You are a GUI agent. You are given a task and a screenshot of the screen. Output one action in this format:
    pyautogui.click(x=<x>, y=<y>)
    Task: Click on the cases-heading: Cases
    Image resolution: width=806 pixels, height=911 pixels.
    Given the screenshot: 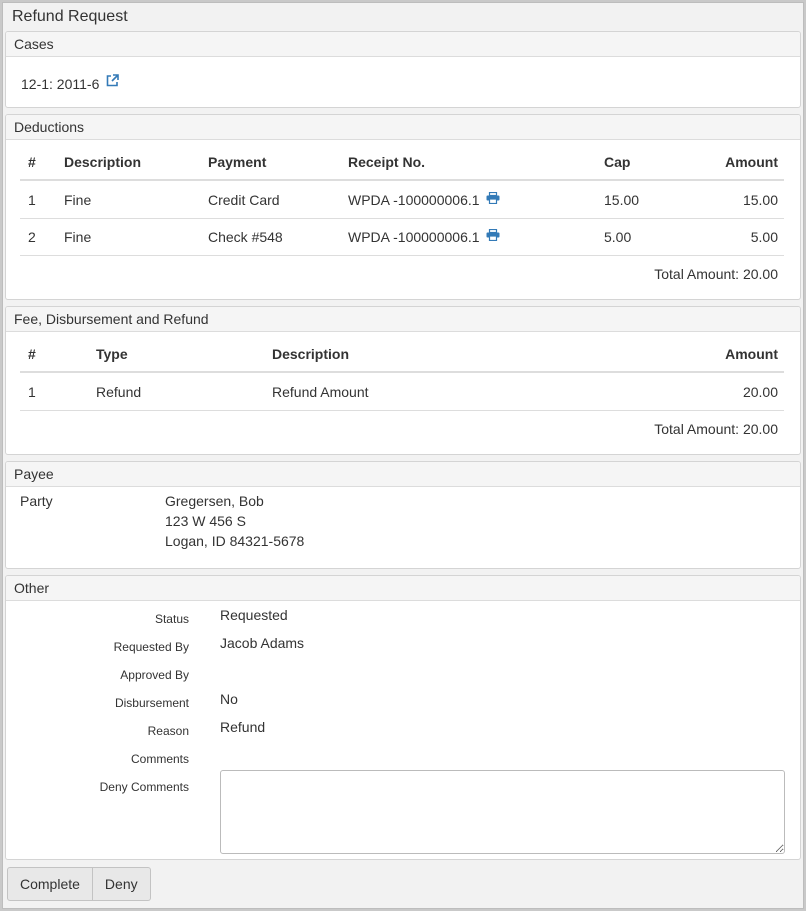 What is the action you would take?
    pyautogui.click(x=403, y=44)
    